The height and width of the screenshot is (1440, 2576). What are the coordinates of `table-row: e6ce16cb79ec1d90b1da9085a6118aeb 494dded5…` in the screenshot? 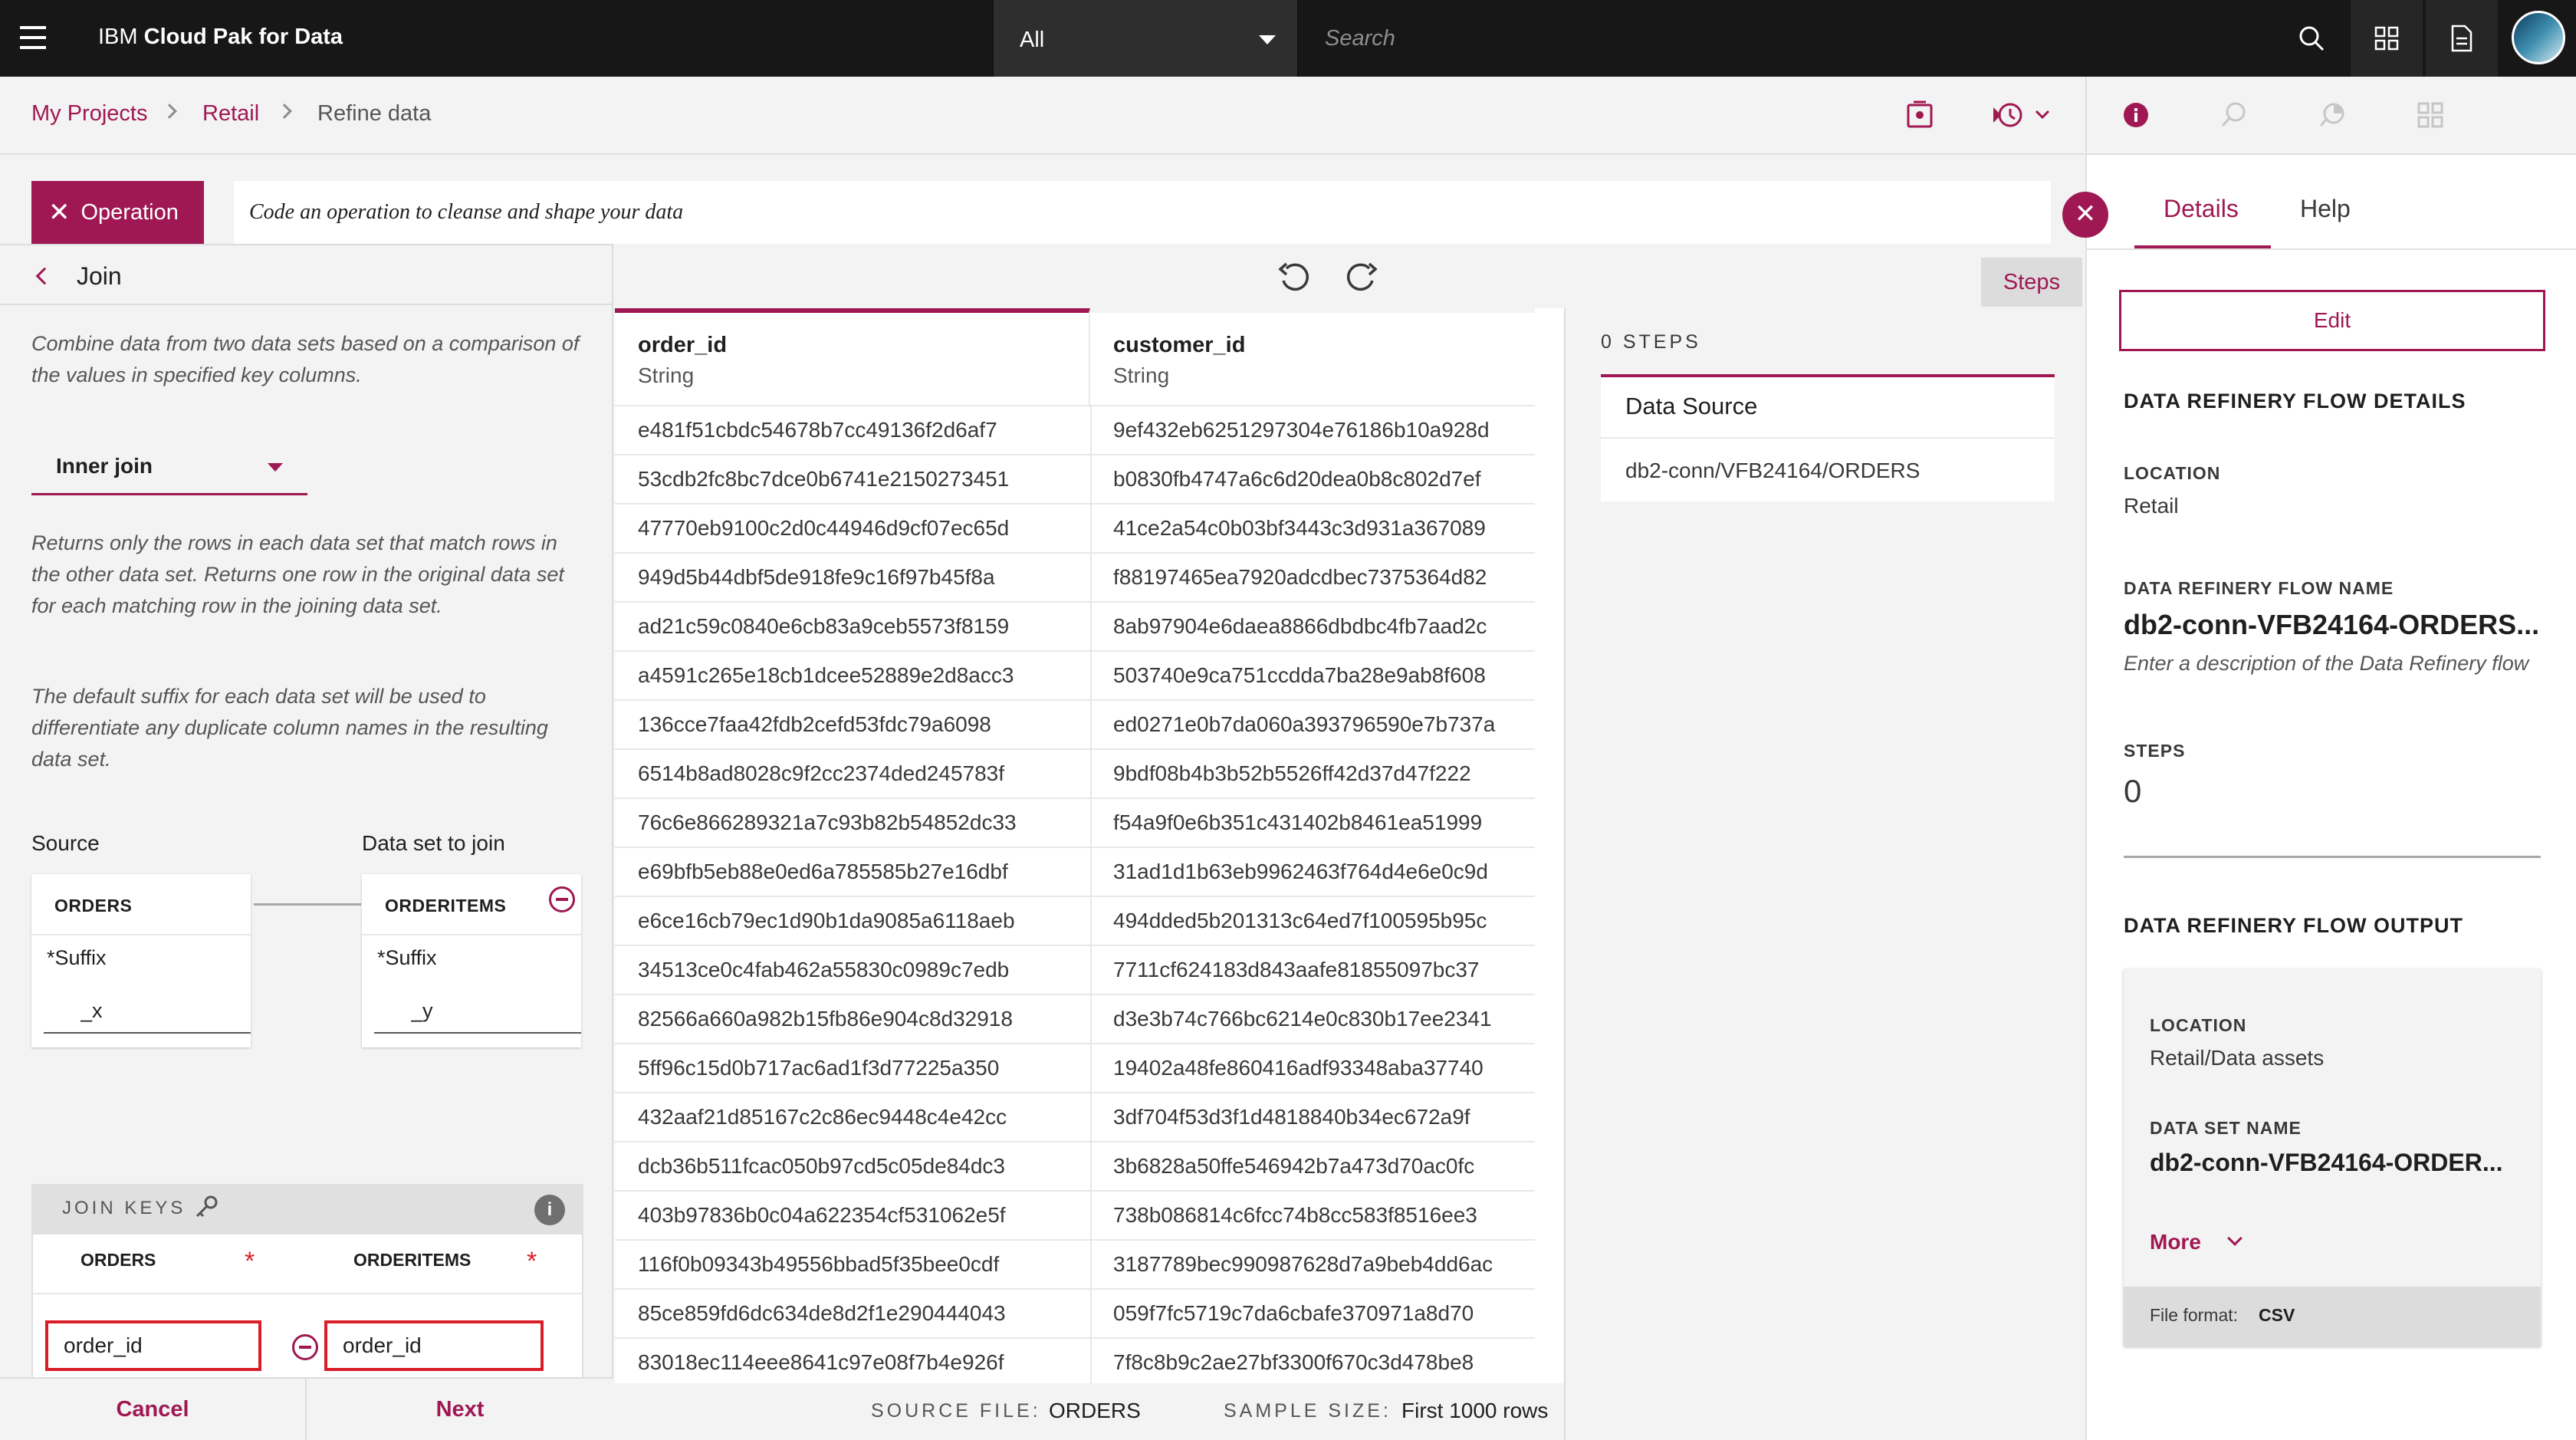 It's located at (1075, 921).